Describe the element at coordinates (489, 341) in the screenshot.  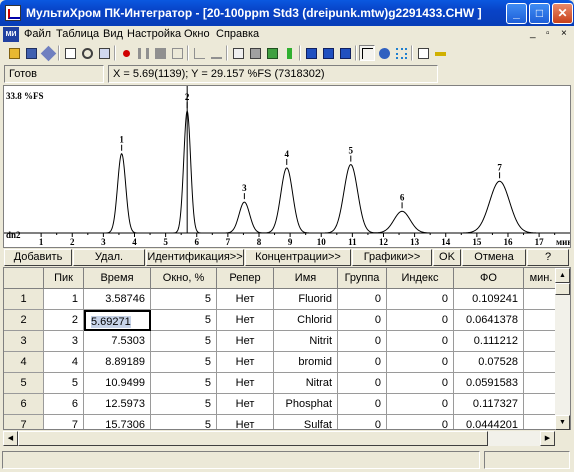
I see `table-cell: 0.111212` at that location.